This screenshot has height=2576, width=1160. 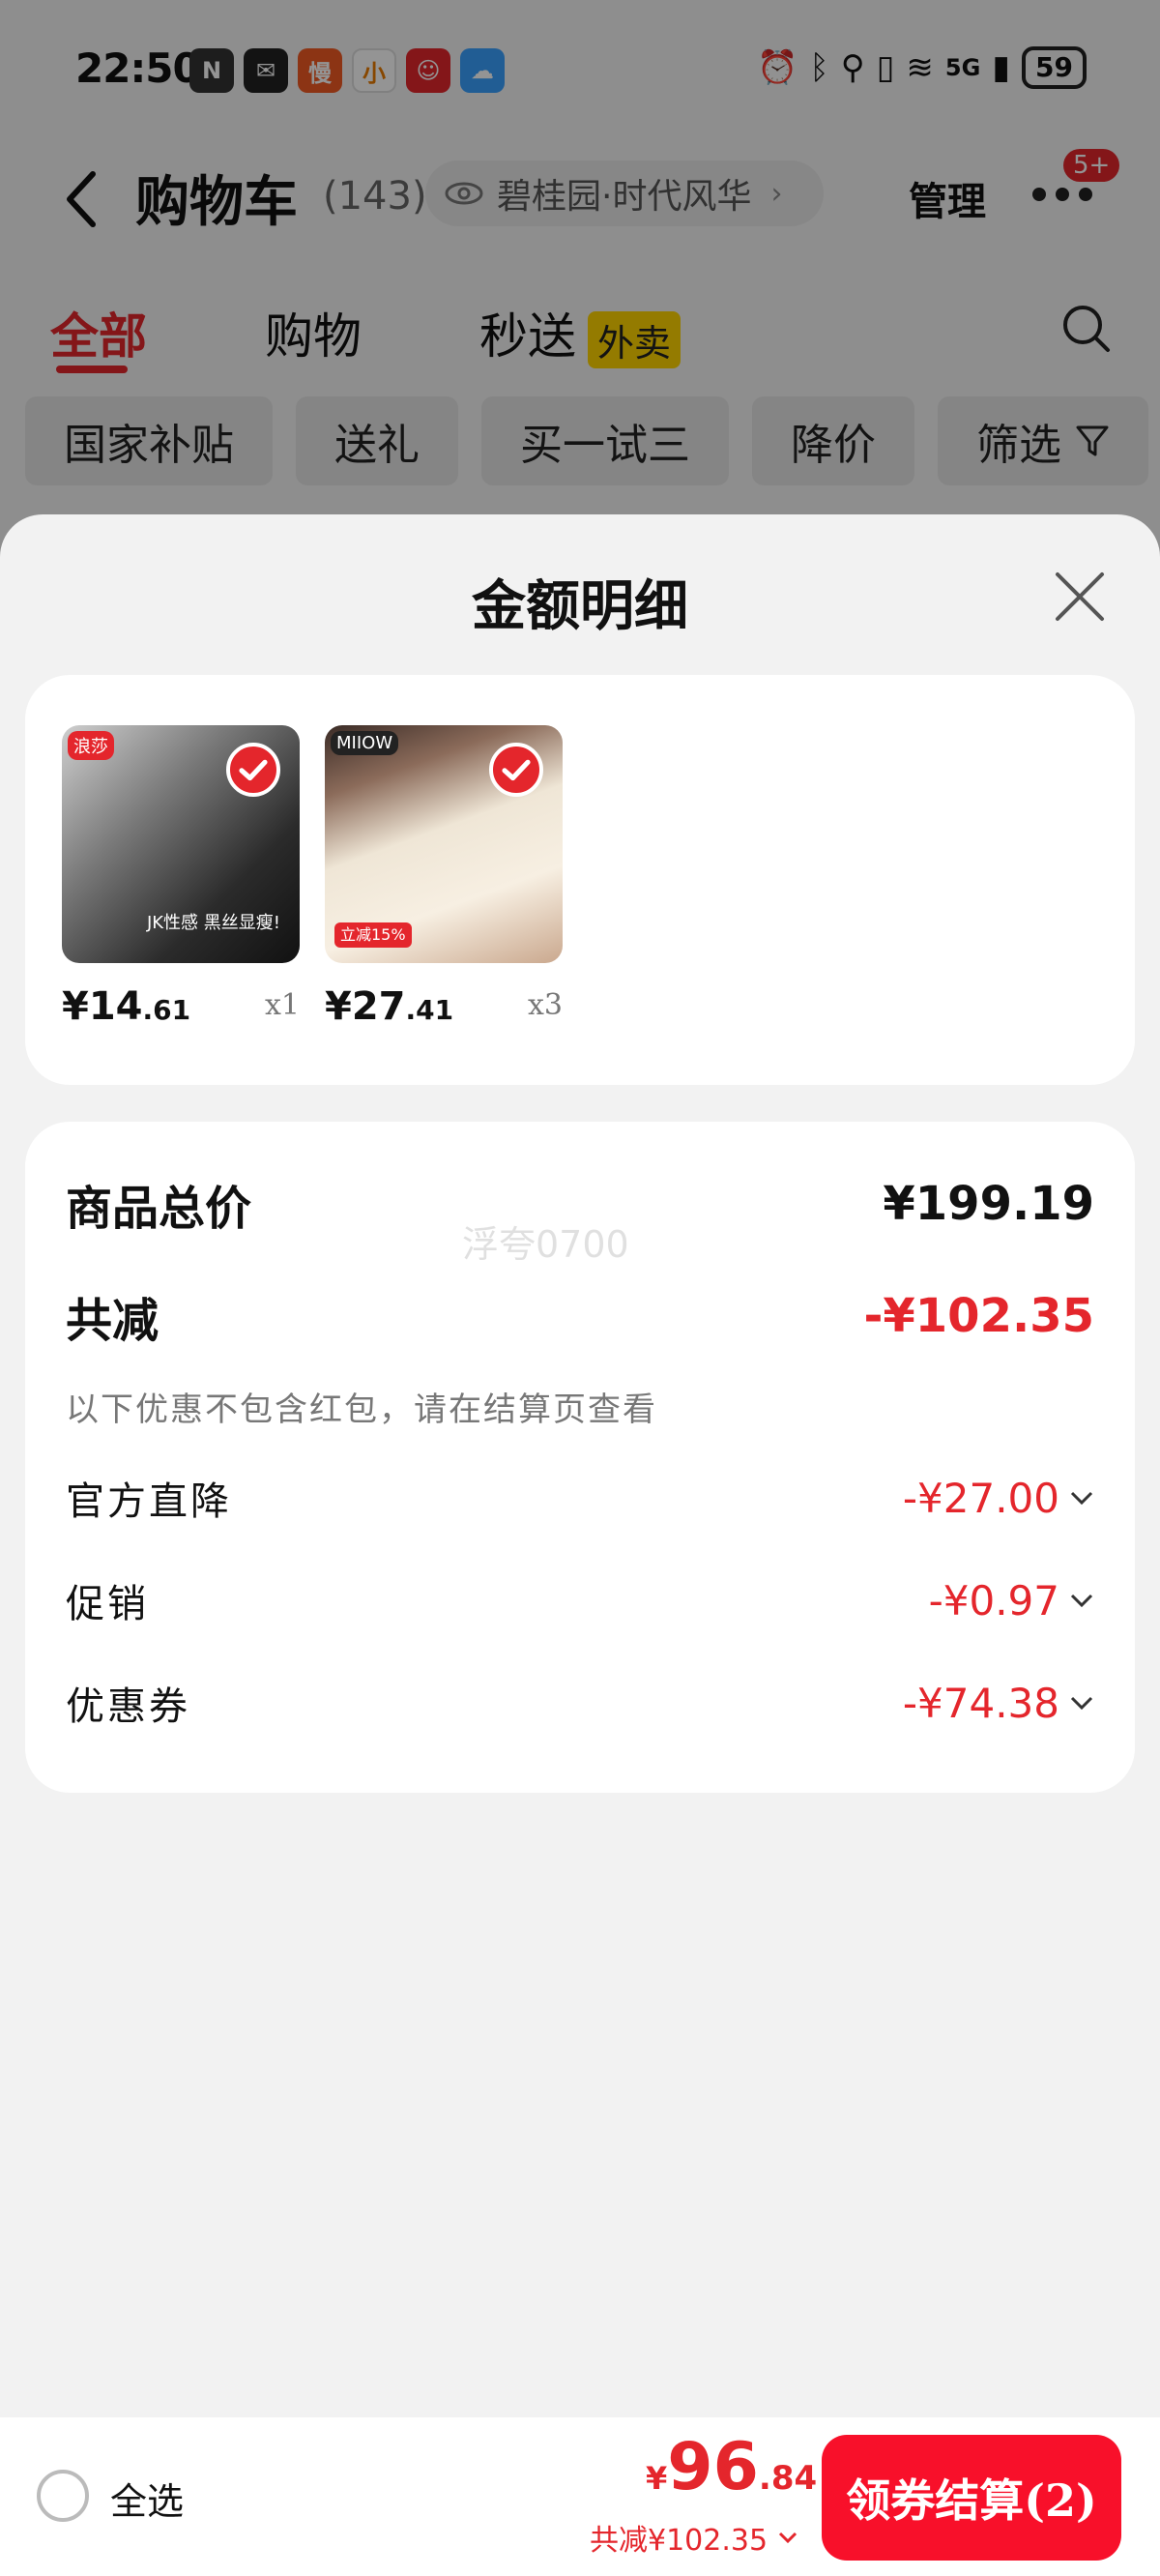 I want to click on product-item: 浪莎 JK性感 黑丝显瘦! ¥14.61 x1, so click(x=181, y=877).